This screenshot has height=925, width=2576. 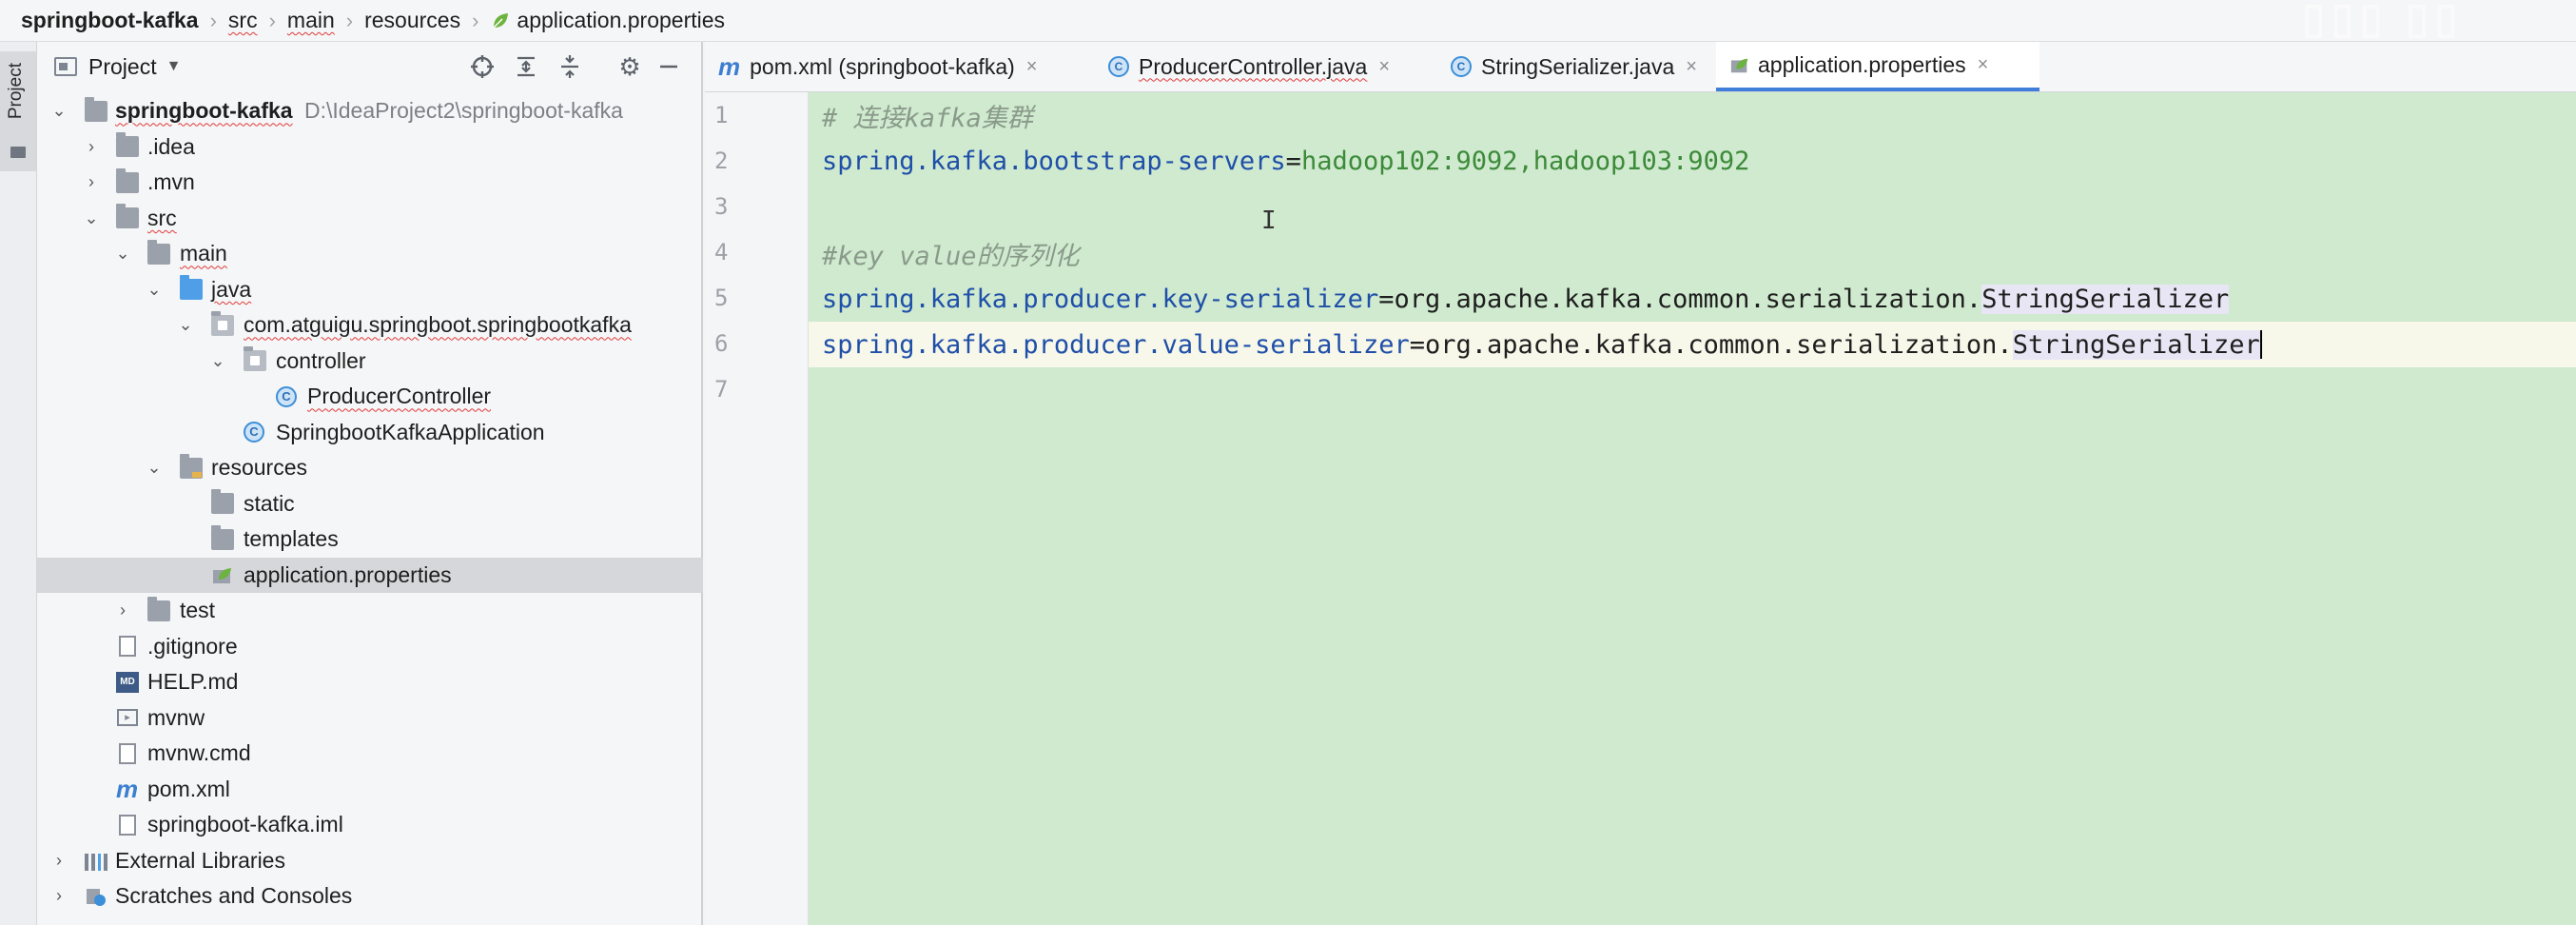 I want to click on tab-producer-controller: C ProducerController.java ×, so click(x=1266, y=66).